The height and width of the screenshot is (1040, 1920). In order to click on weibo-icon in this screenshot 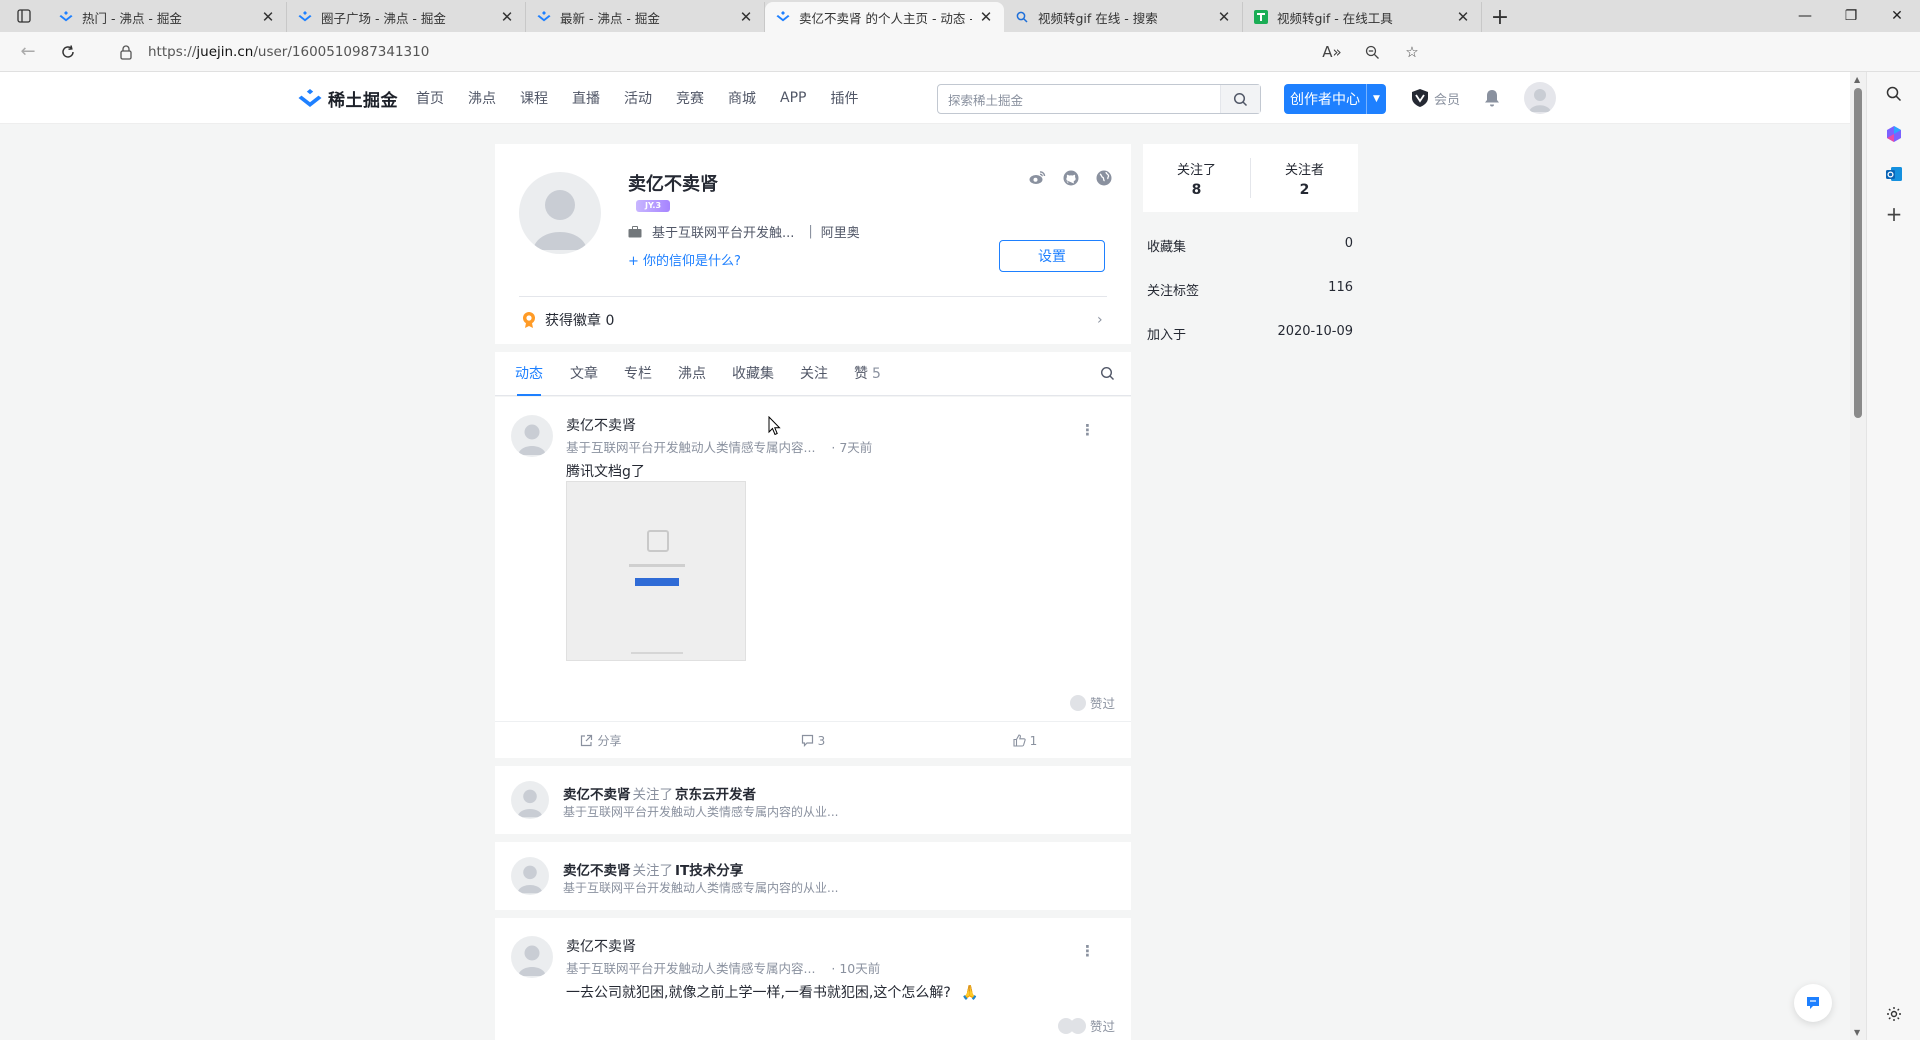, I will do `click(1037, 178)`.